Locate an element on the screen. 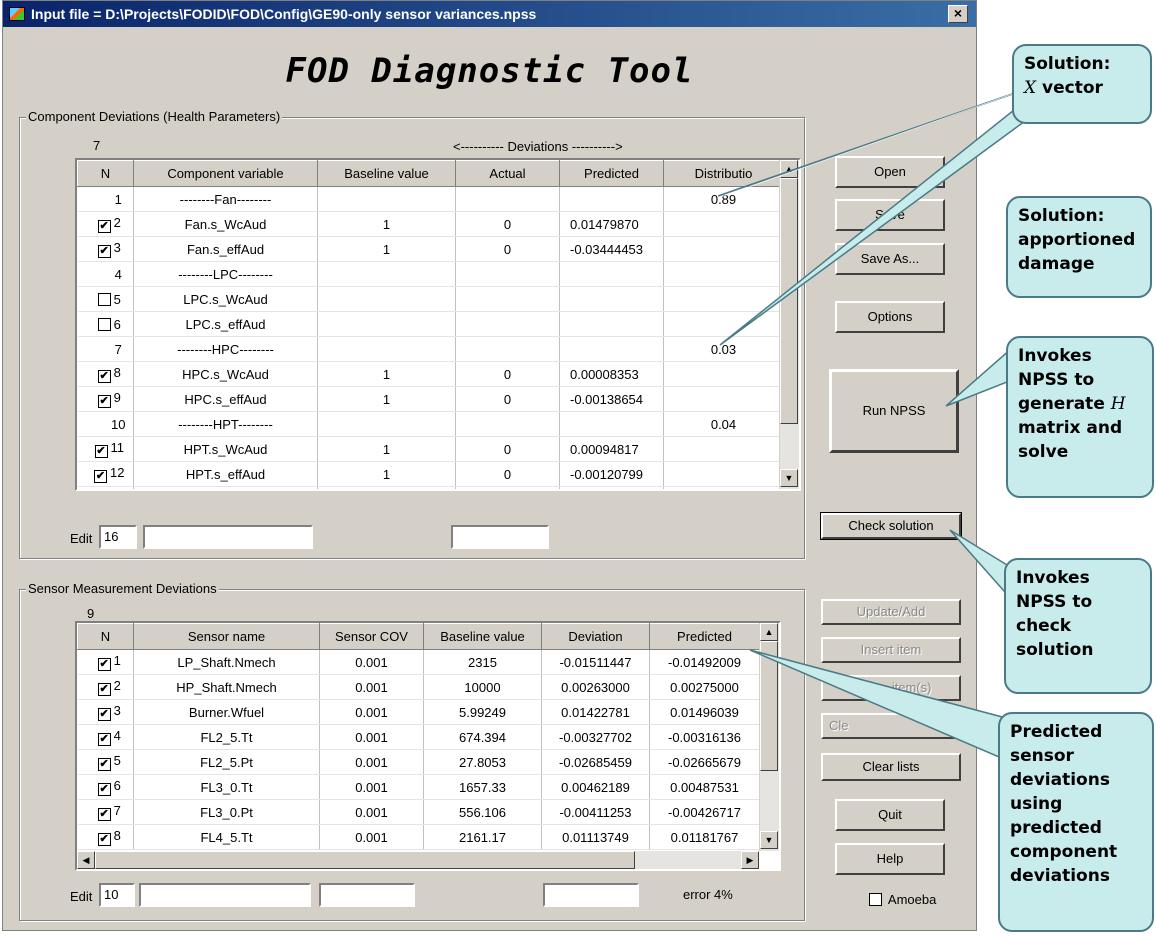 The height and width of the screenshot is (937, 1156). callout-solution-x-line1: Solution: is located at coordinates (1067, 64).